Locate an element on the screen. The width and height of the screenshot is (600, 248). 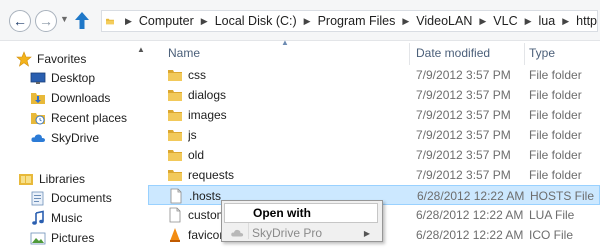
file-row: old 7/9/2012 3:57 PM File folder is located at coordinates (374, 155).